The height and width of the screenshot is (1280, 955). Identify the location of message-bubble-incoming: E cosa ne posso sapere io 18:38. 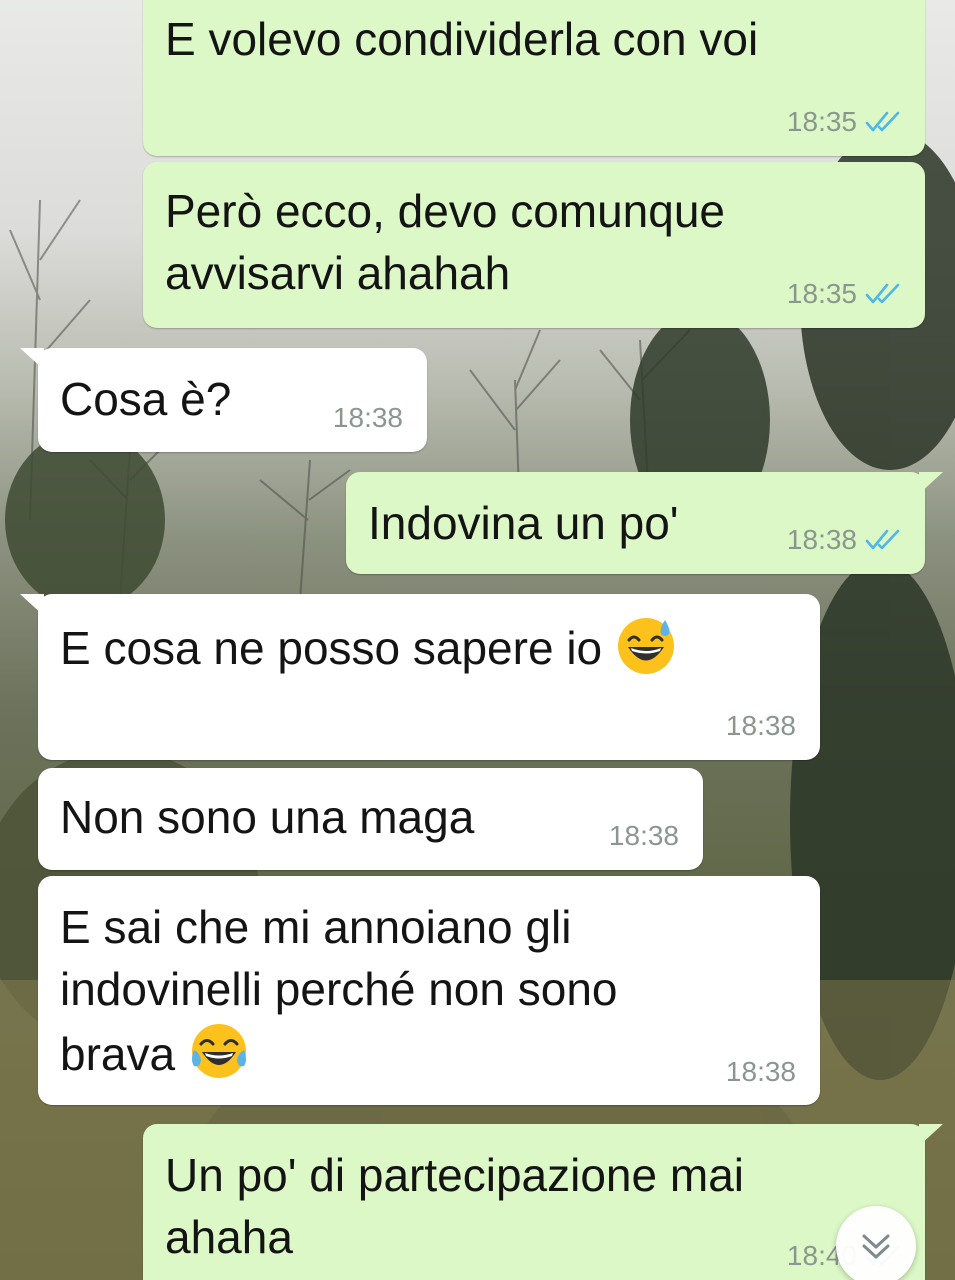
(420, 677).